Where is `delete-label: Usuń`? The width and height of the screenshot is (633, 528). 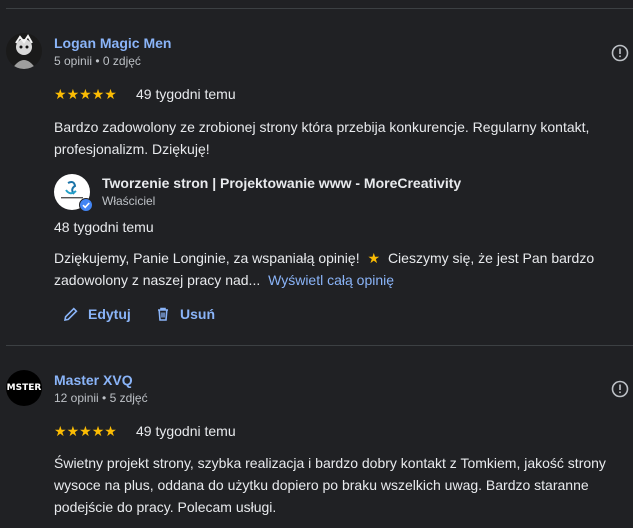
delete-label: Usuń is located at coordinates (197, 314).